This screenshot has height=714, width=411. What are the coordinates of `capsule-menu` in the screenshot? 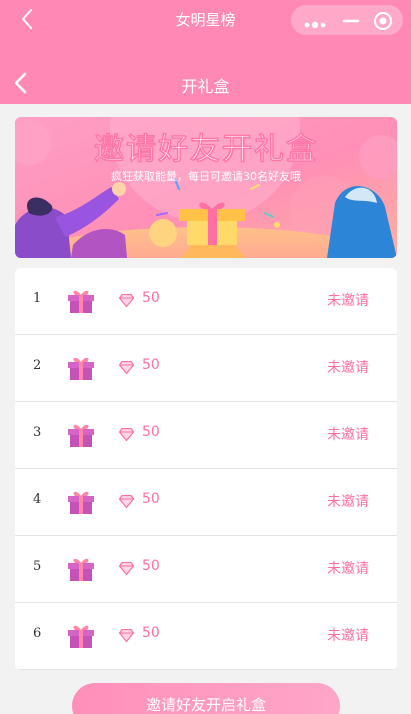 It's located at (347, 20).